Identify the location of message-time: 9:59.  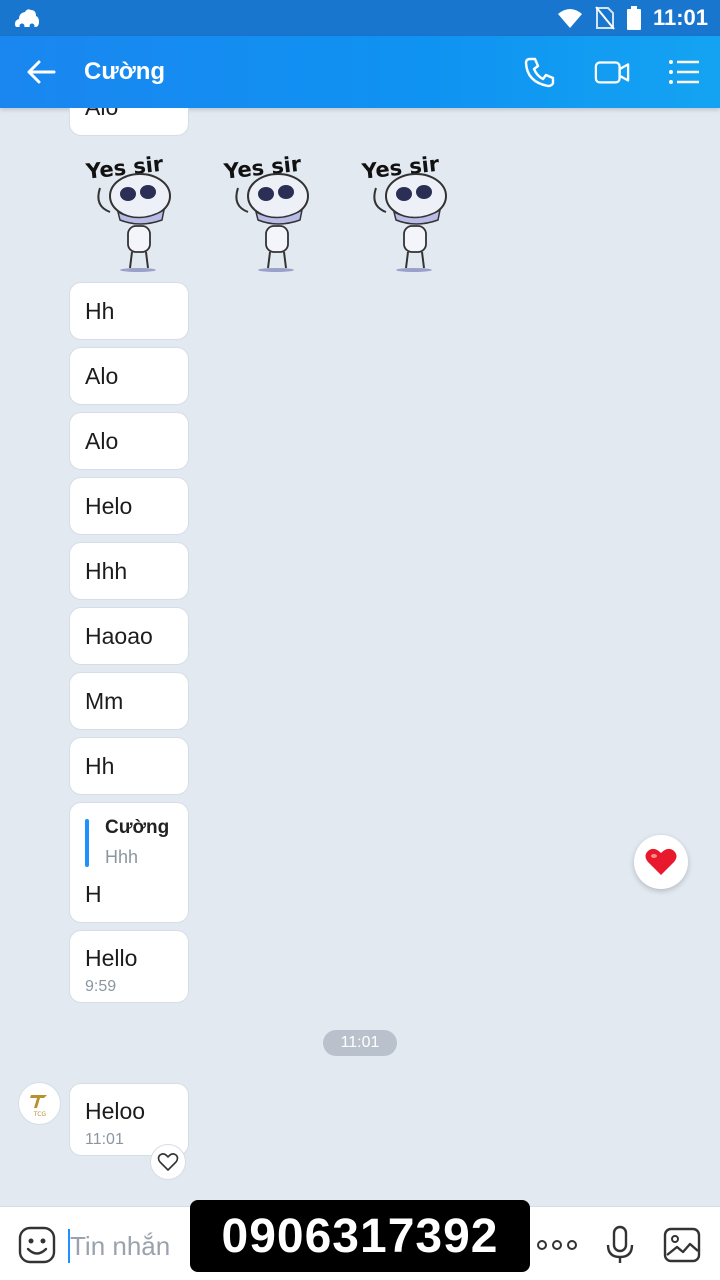
(101, 986).